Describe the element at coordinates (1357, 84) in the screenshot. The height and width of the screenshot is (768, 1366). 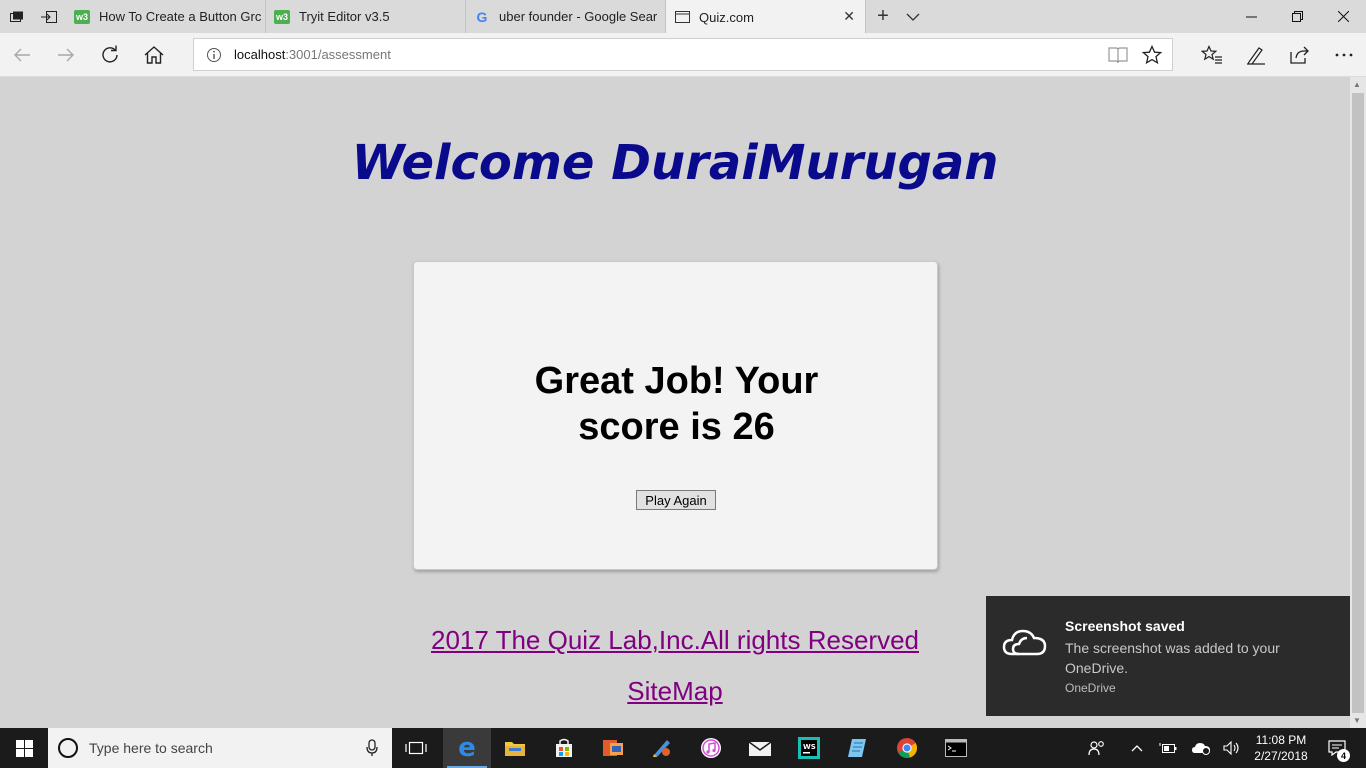
I see `scroll-up-icon: ▲` at that location.